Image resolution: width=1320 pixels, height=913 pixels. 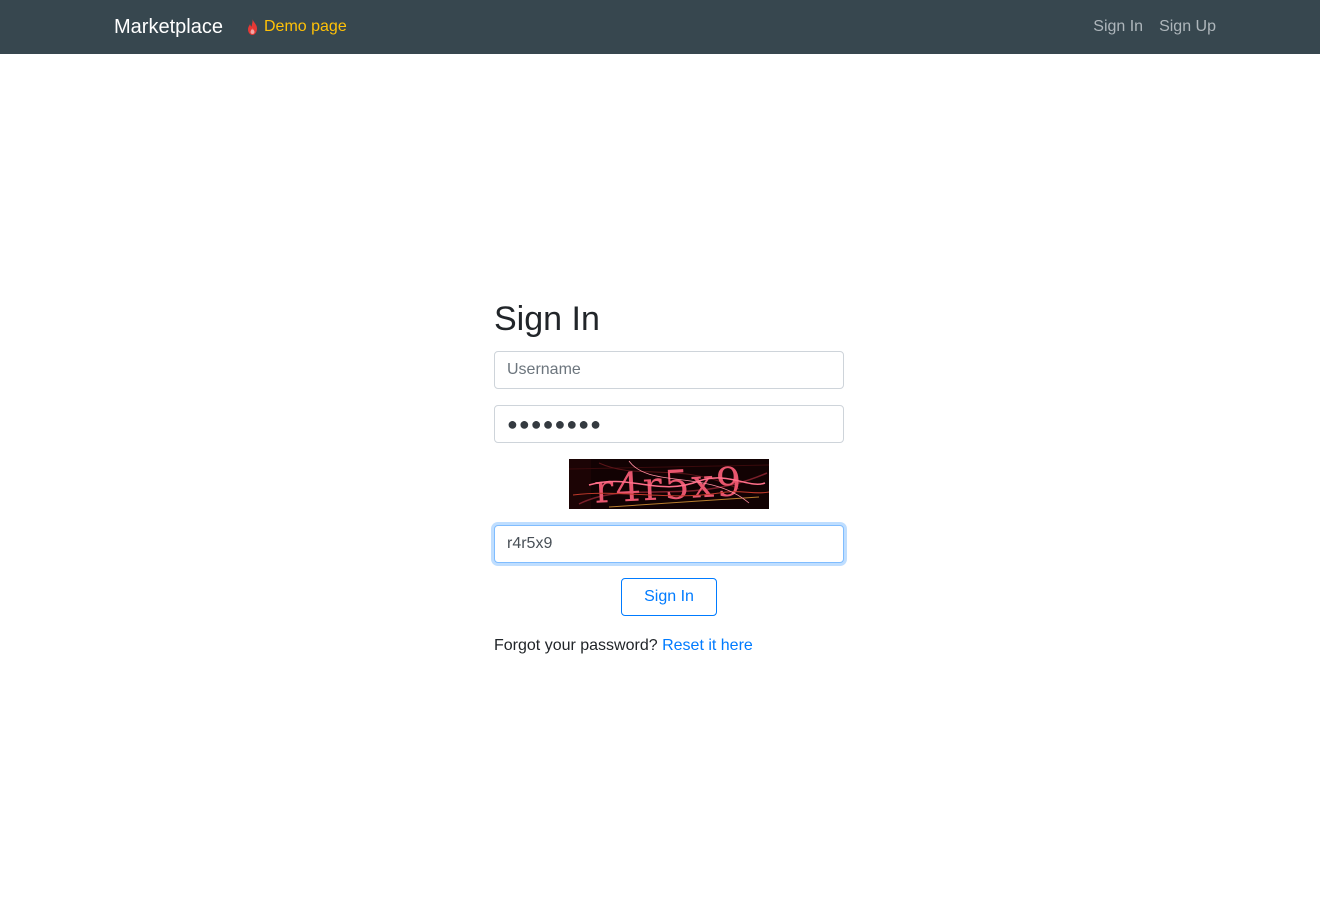 I want to click on captcha-container: r4r5x9, so click(x=669, y=484).